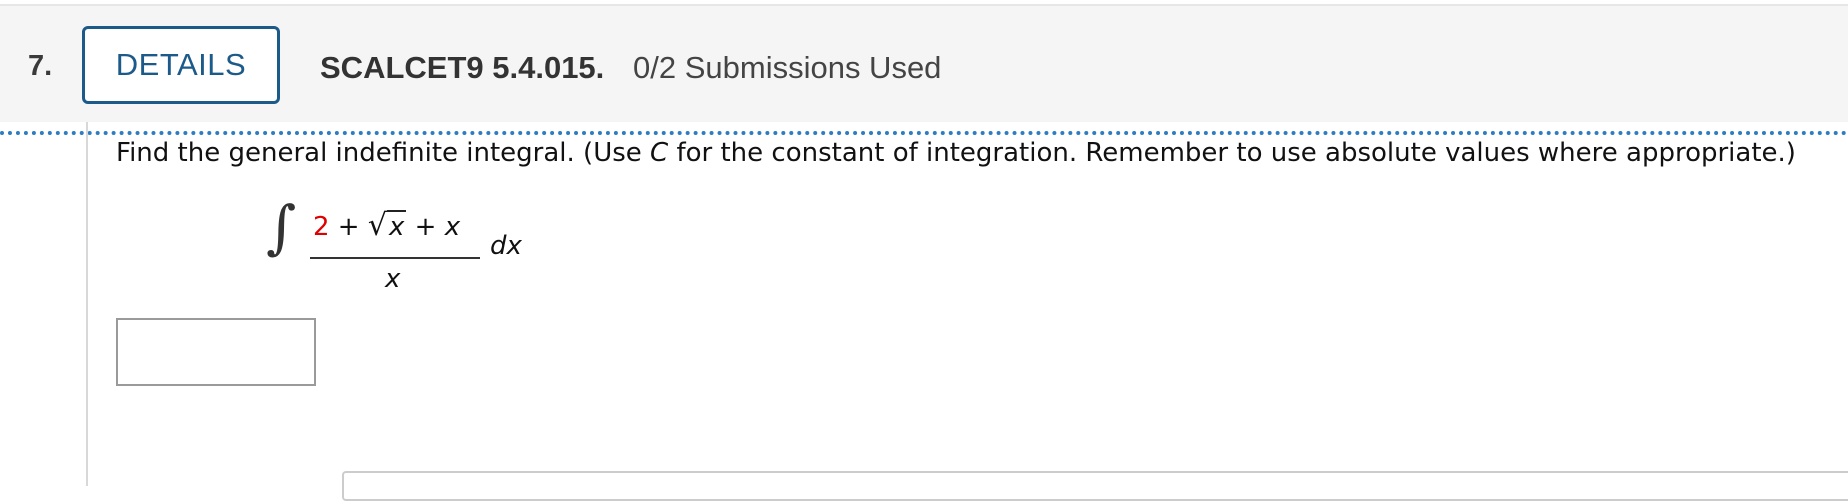 The image size is (1848, 501). Describe the element at coordinates (924, 133) in the screenshot. I see `dotted-separator` at that location.